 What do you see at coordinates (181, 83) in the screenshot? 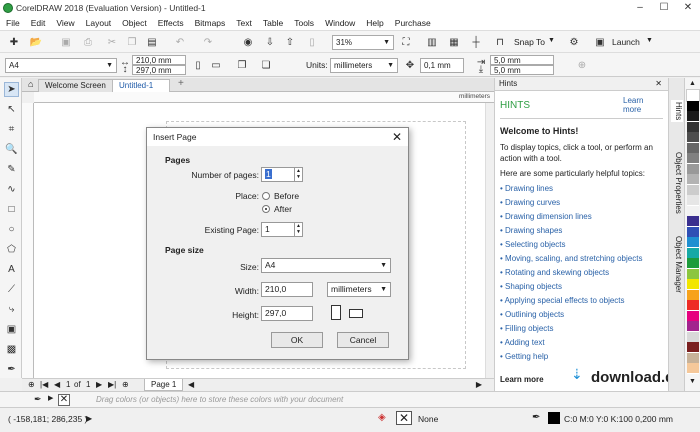
I see `add-tab-button: +` at bounding box center [181, 83].